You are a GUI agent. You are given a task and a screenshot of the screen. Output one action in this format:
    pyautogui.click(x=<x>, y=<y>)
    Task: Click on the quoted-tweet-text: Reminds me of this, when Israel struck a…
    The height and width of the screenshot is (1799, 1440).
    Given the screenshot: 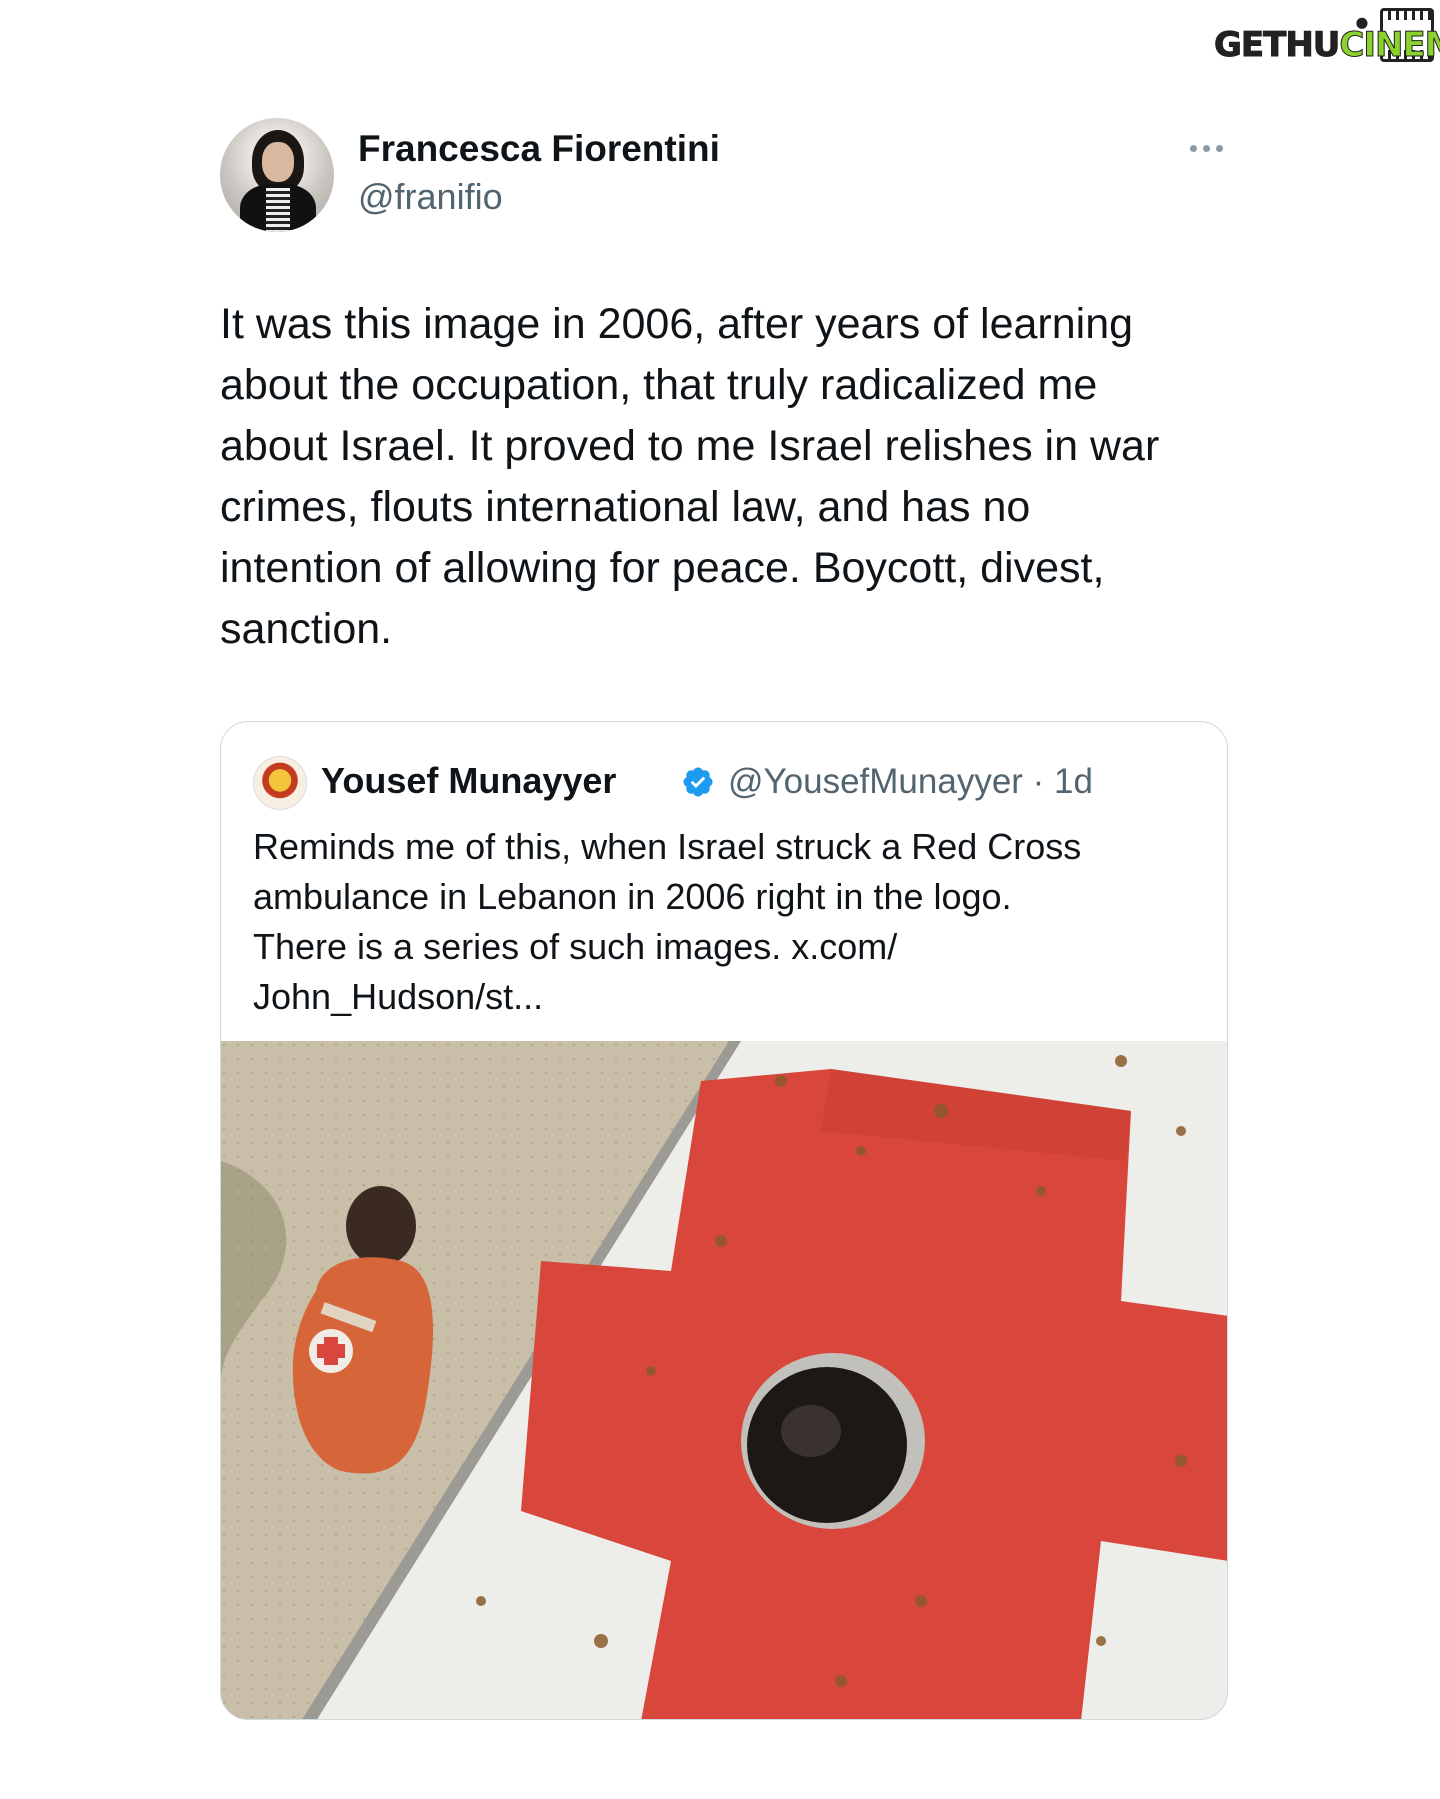 What is the action you would take?
    pyautogui.click(x=667, y=921)
    